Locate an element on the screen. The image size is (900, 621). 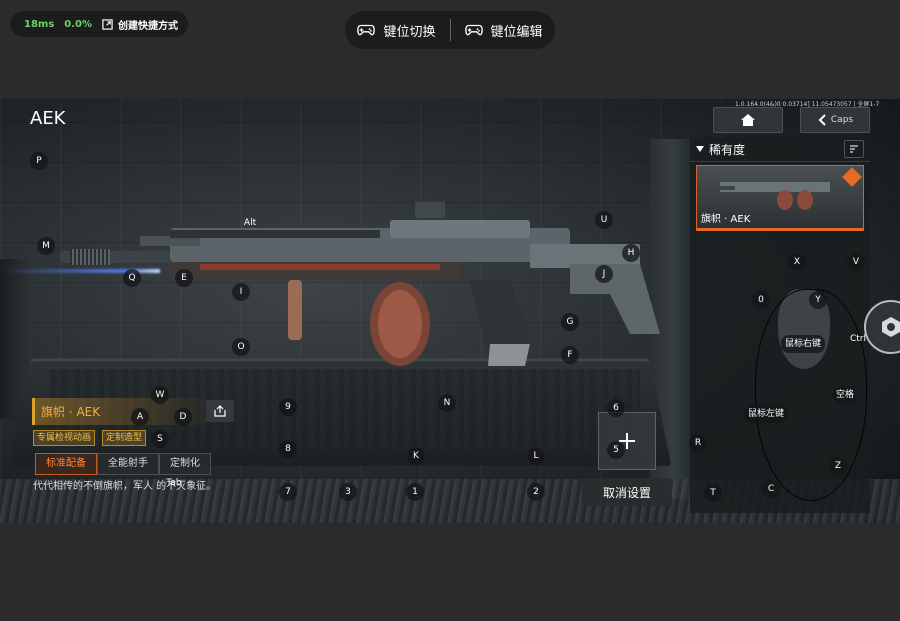
loadout-tabs: 标准配备 全能射手 定制化 is located at coordinates (123, 464).